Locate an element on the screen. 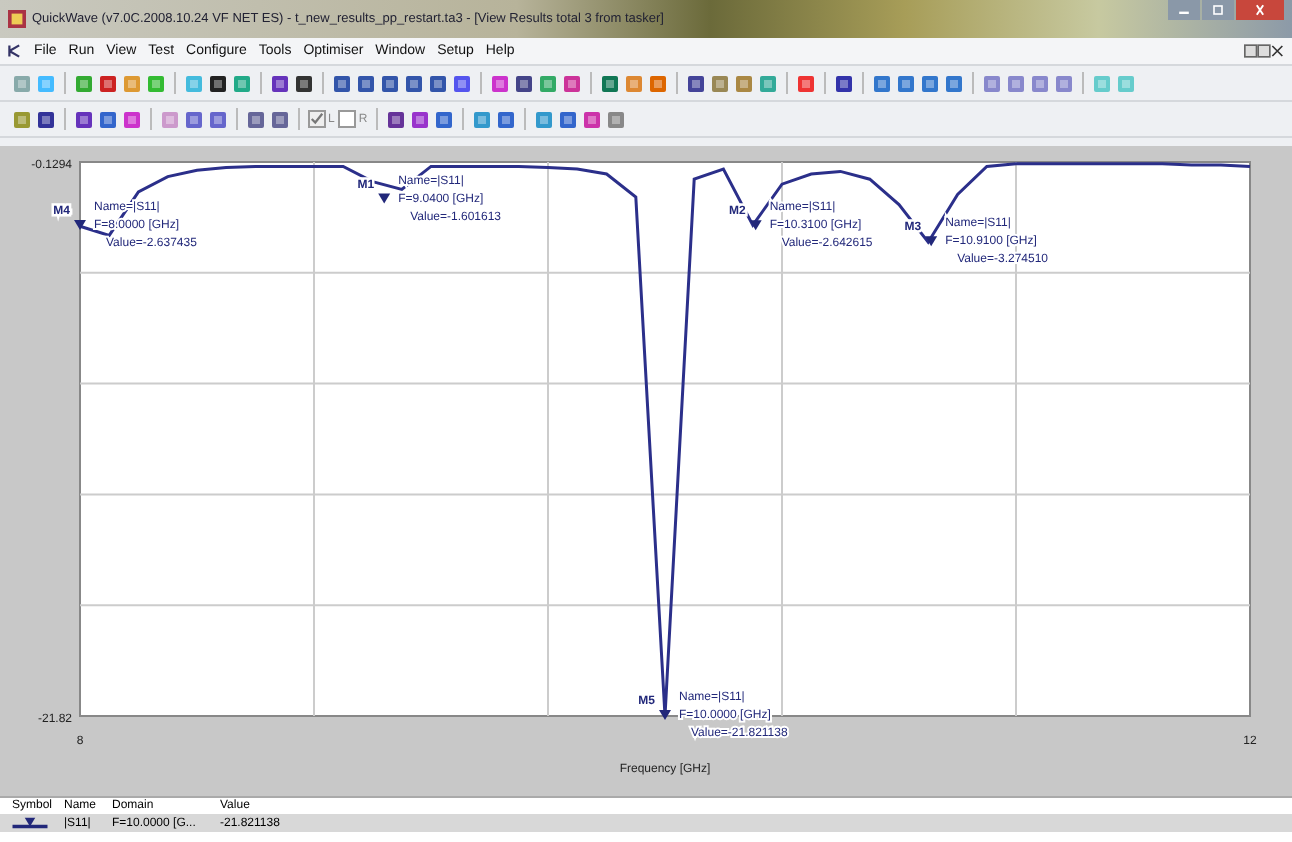  close-icon is located at coordinates (1260, 10).